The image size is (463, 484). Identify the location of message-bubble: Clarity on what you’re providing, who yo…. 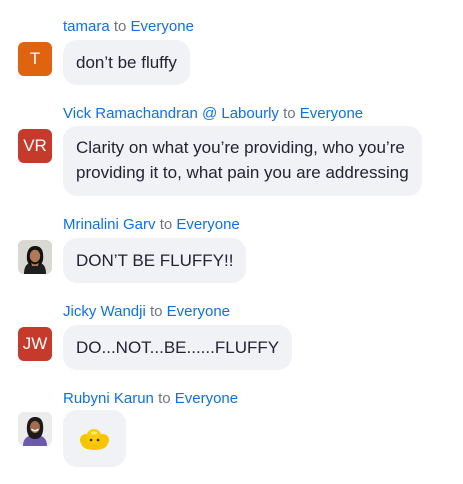
(242, 161).